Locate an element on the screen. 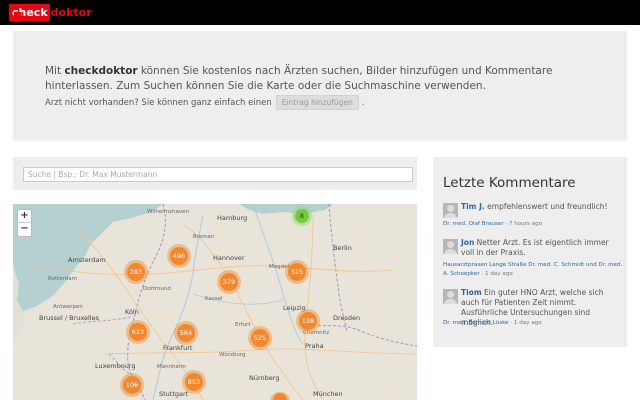 The image size is (640, 400). map-cluster: 106 is located at coordinates (132, 385).